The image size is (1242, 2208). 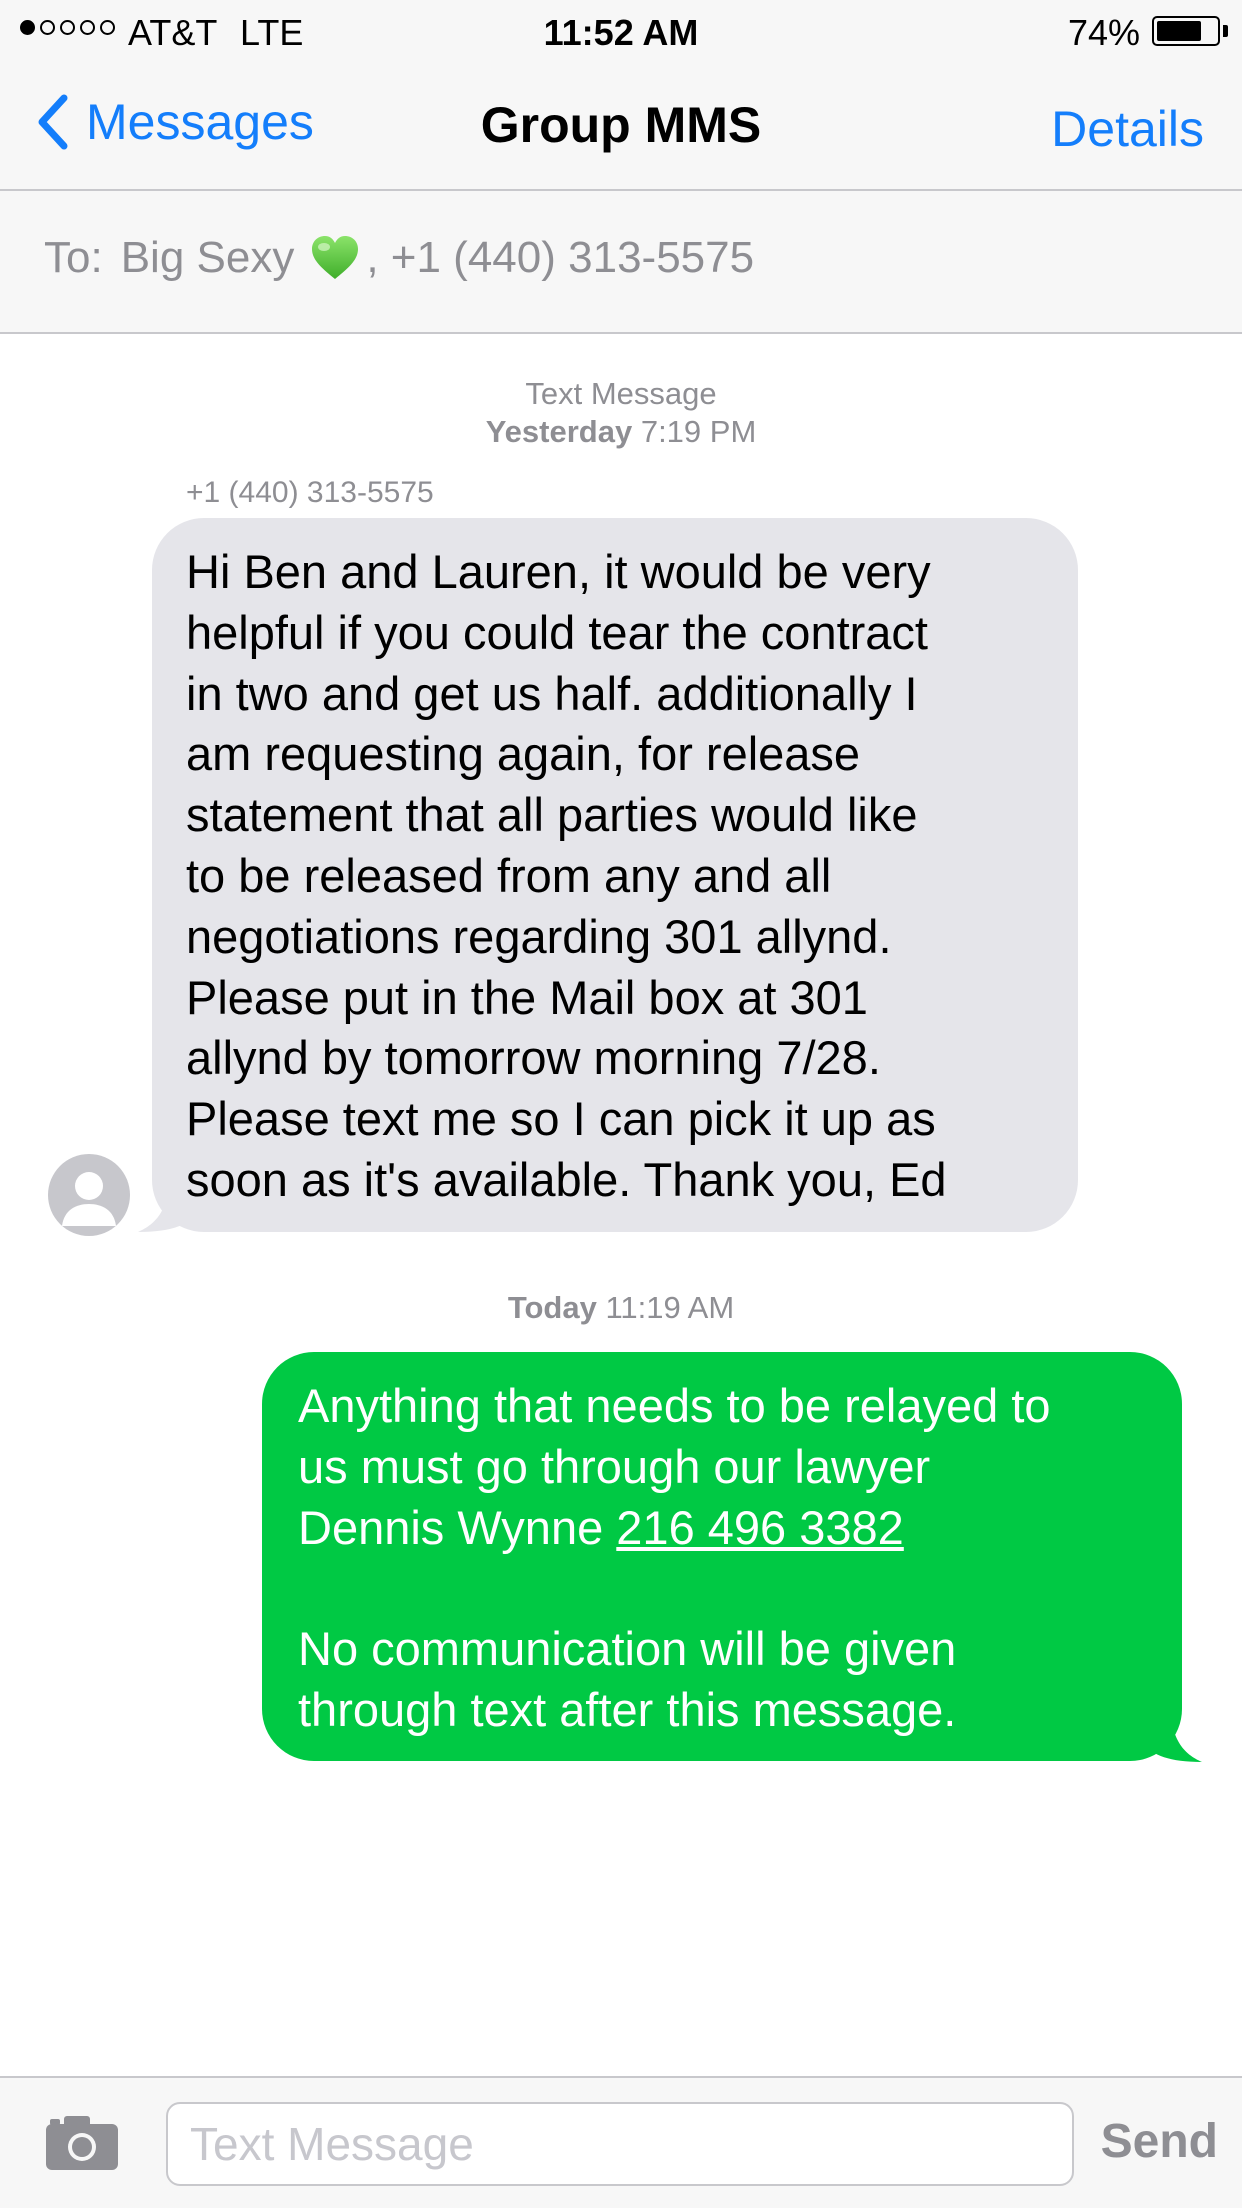 I want to click on timestamp-yesterday: Yesterday 7:19 PM, so click(x=621, y=432).